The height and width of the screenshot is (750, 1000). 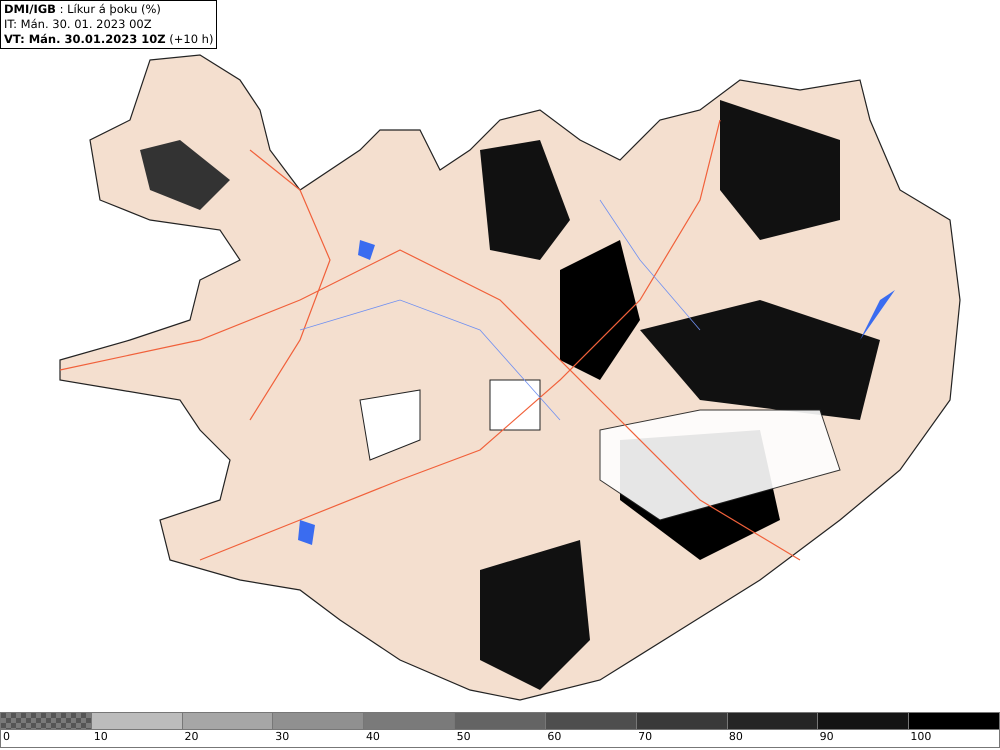 I want to click on legend-tick-label: 10, so click(x=100, y=737).